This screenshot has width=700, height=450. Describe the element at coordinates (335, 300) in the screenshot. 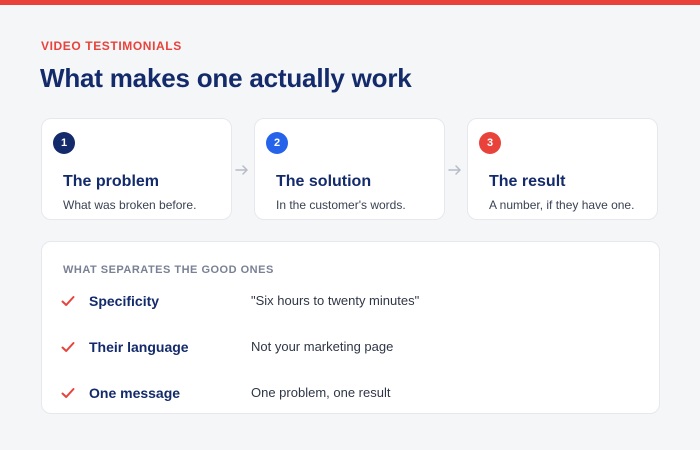

I see `item-value: "Six hours to twenty minutes"` at that location.